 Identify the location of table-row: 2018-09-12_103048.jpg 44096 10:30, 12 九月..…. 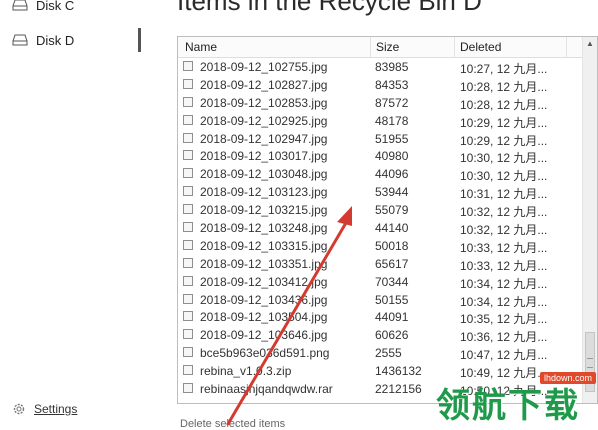
(387, 174).